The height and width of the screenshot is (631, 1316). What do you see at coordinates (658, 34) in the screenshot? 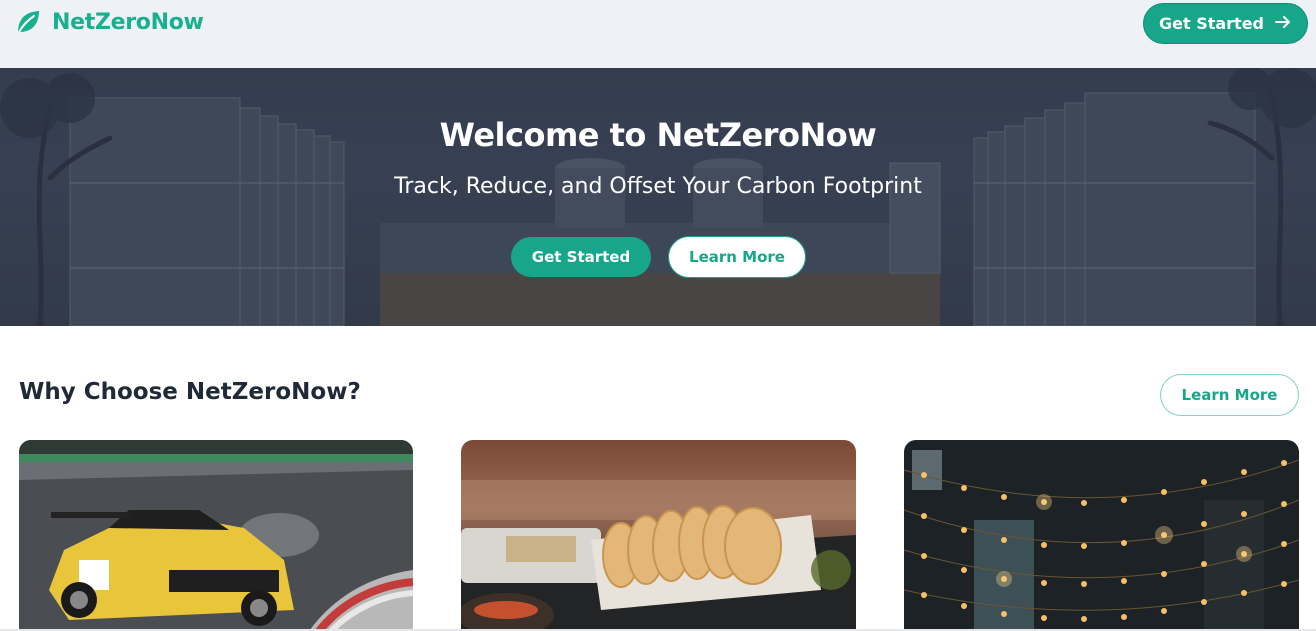
I see `site-header: NetZeroNow Get Started` at bounding box center [658, 34].